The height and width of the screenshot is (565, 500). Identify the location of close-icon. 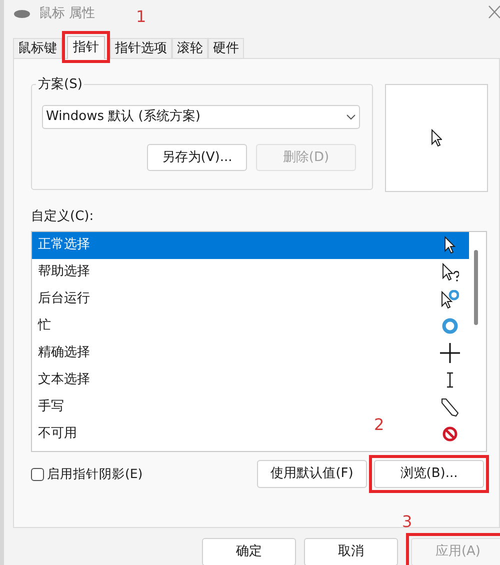
(494, 12).